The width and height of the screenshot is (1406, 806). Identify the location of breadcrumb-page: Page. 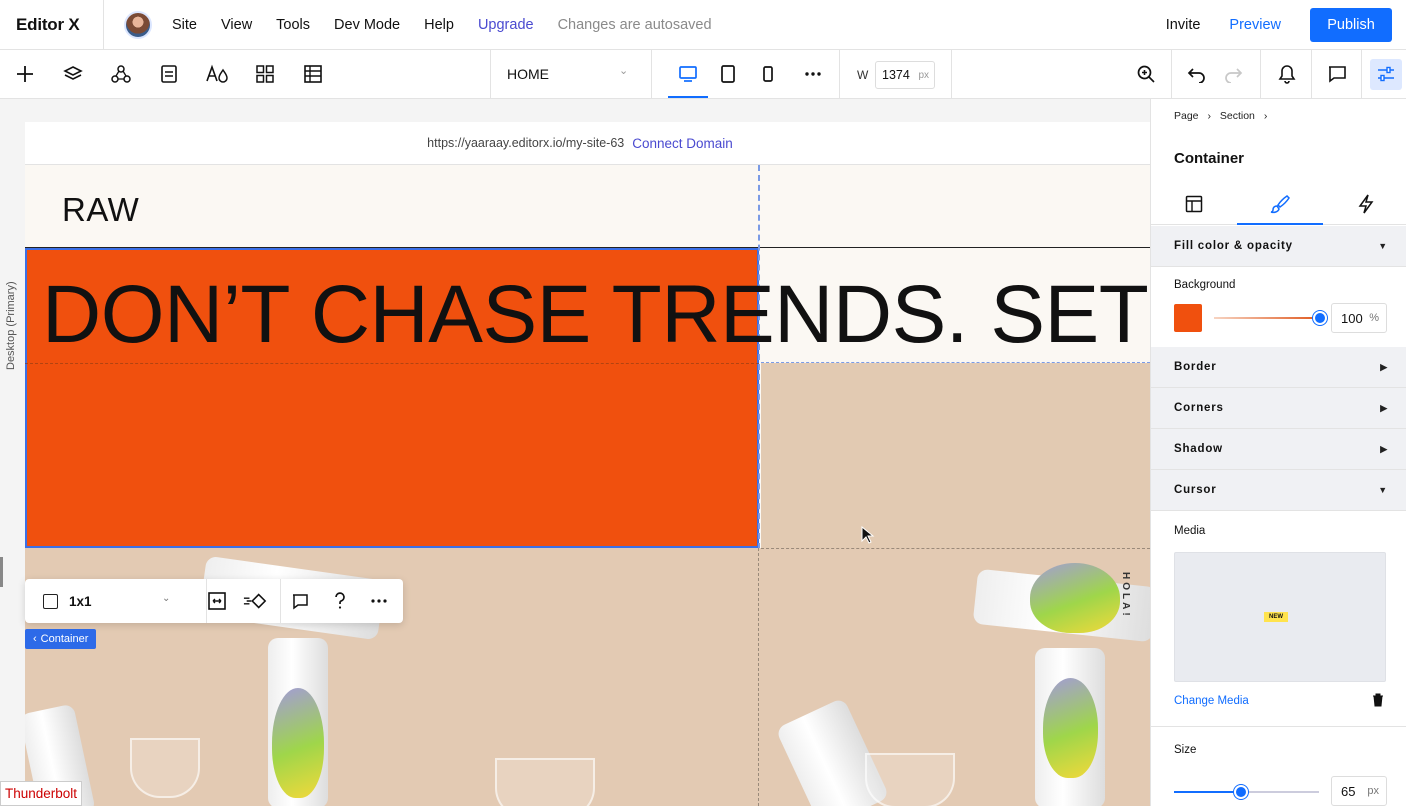
(1186, 116).